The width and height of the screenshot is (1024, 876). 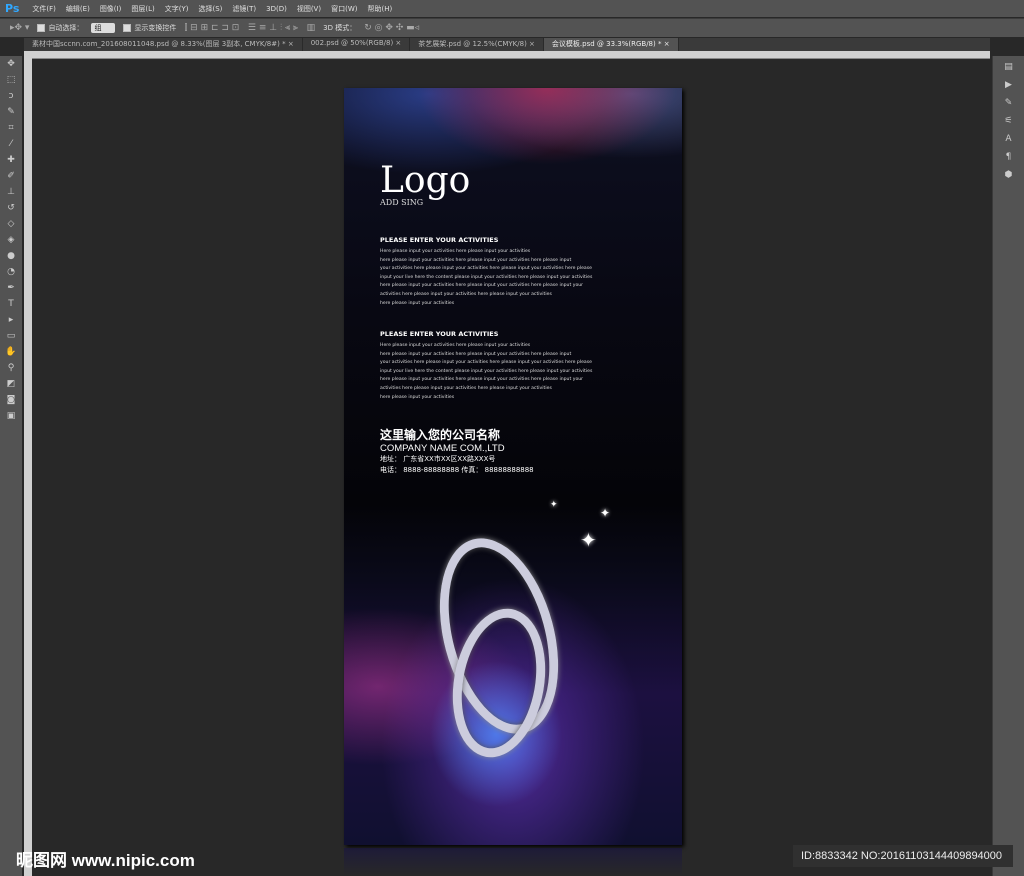 I want to click on dodge-tool-icon: ◔, so click(x=11, y=272).